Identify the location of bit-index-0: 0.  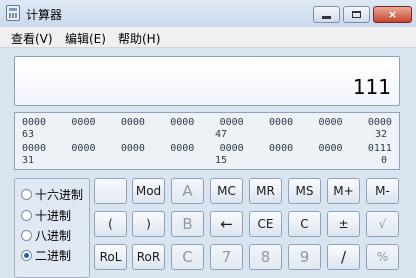
(383, 160).